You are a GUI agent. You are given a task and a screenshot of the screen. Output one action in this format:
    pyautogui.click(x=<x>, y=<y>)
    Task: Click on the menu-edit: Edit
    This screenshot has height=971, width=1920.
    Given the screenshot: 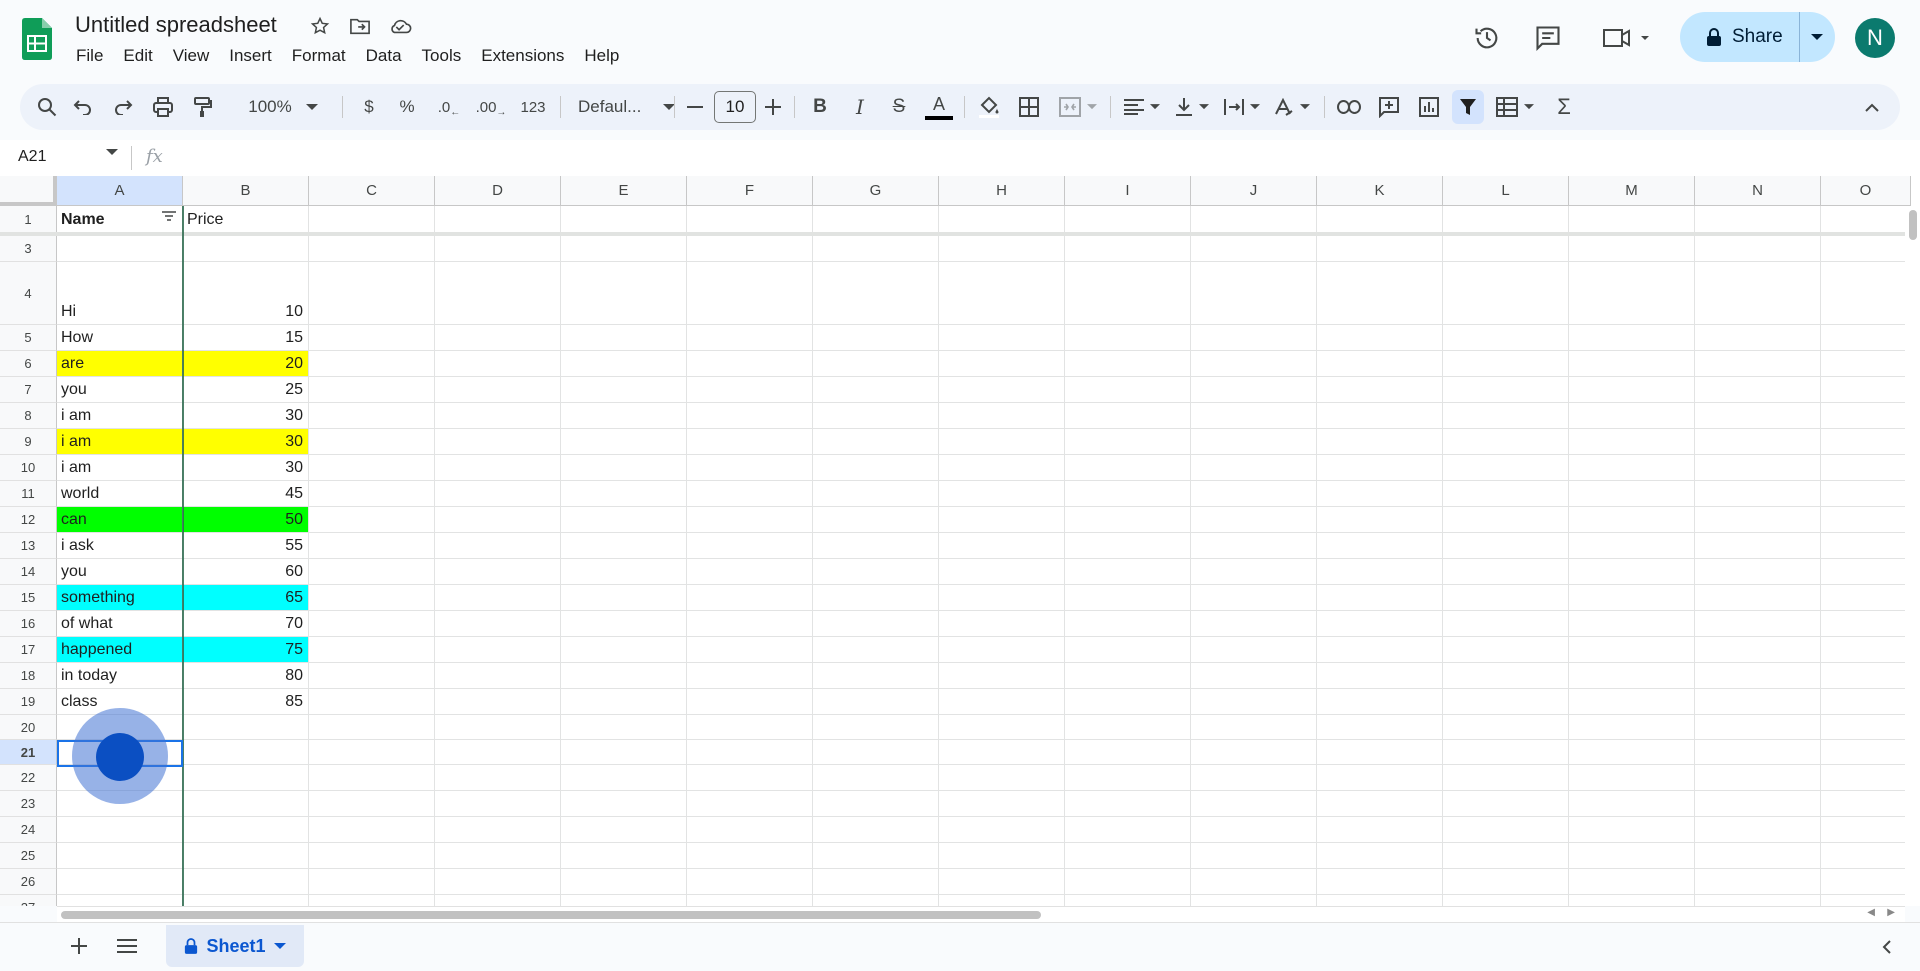 What is the action you would take?
    pyautogui.click(x=142, y=56)
    